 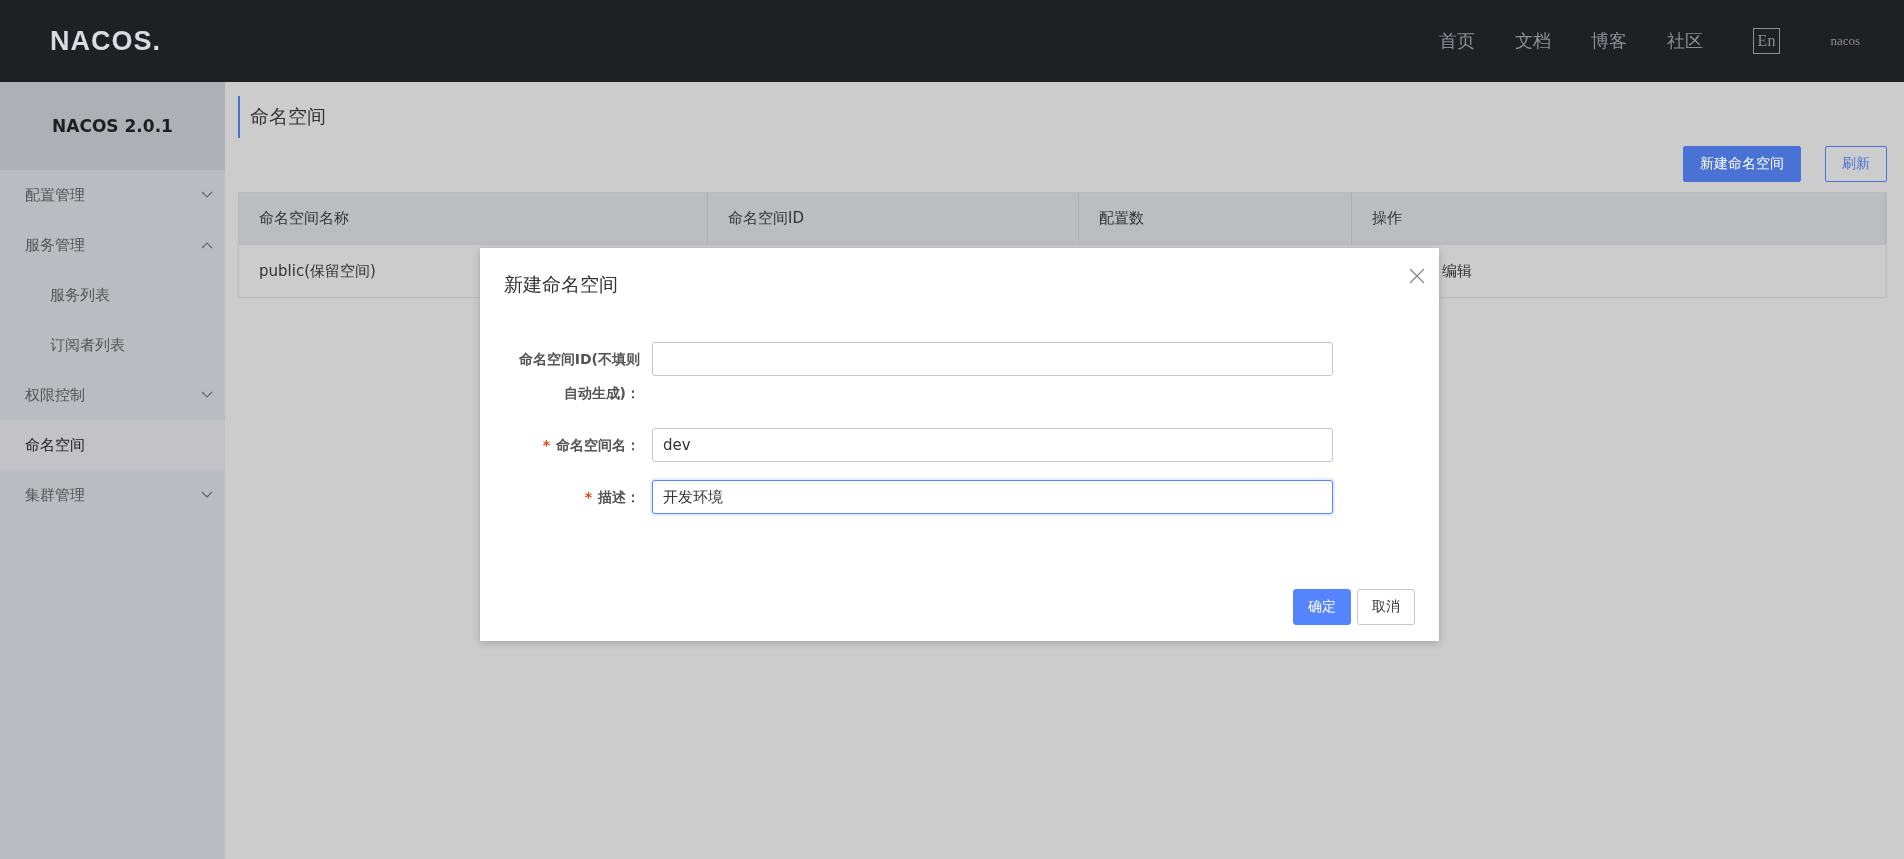 I want to click on edit-link: 编辑, so click(x=1457, y=270).